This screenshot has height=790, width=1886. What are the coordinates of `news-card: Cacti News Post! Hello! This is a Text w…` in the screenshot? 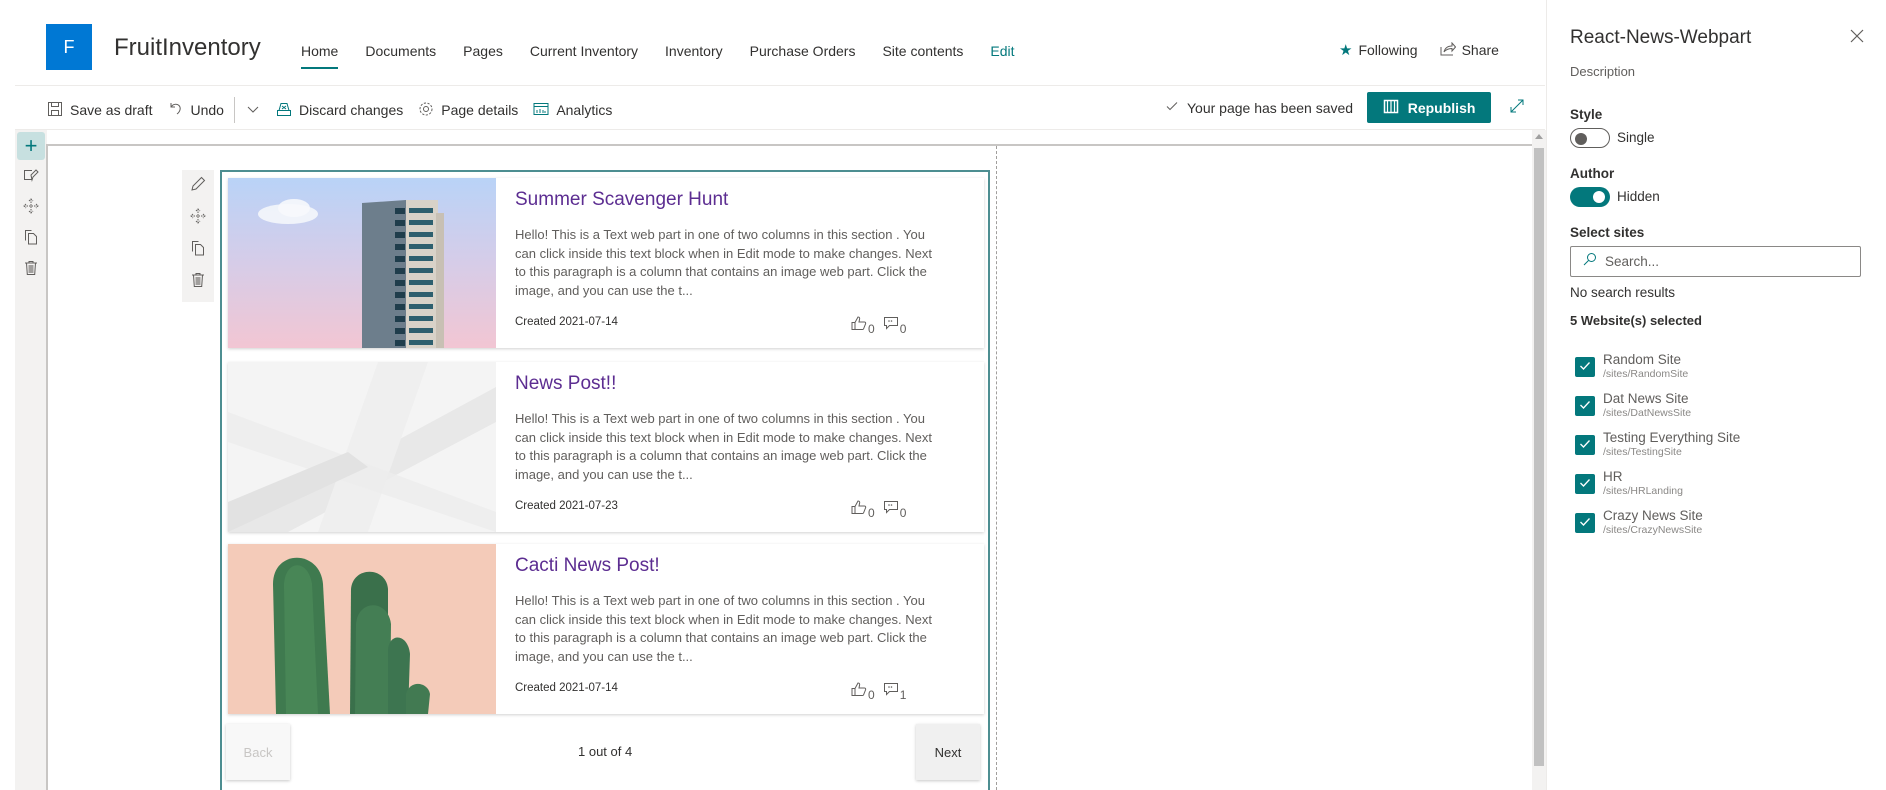 It's located at (606, 629).